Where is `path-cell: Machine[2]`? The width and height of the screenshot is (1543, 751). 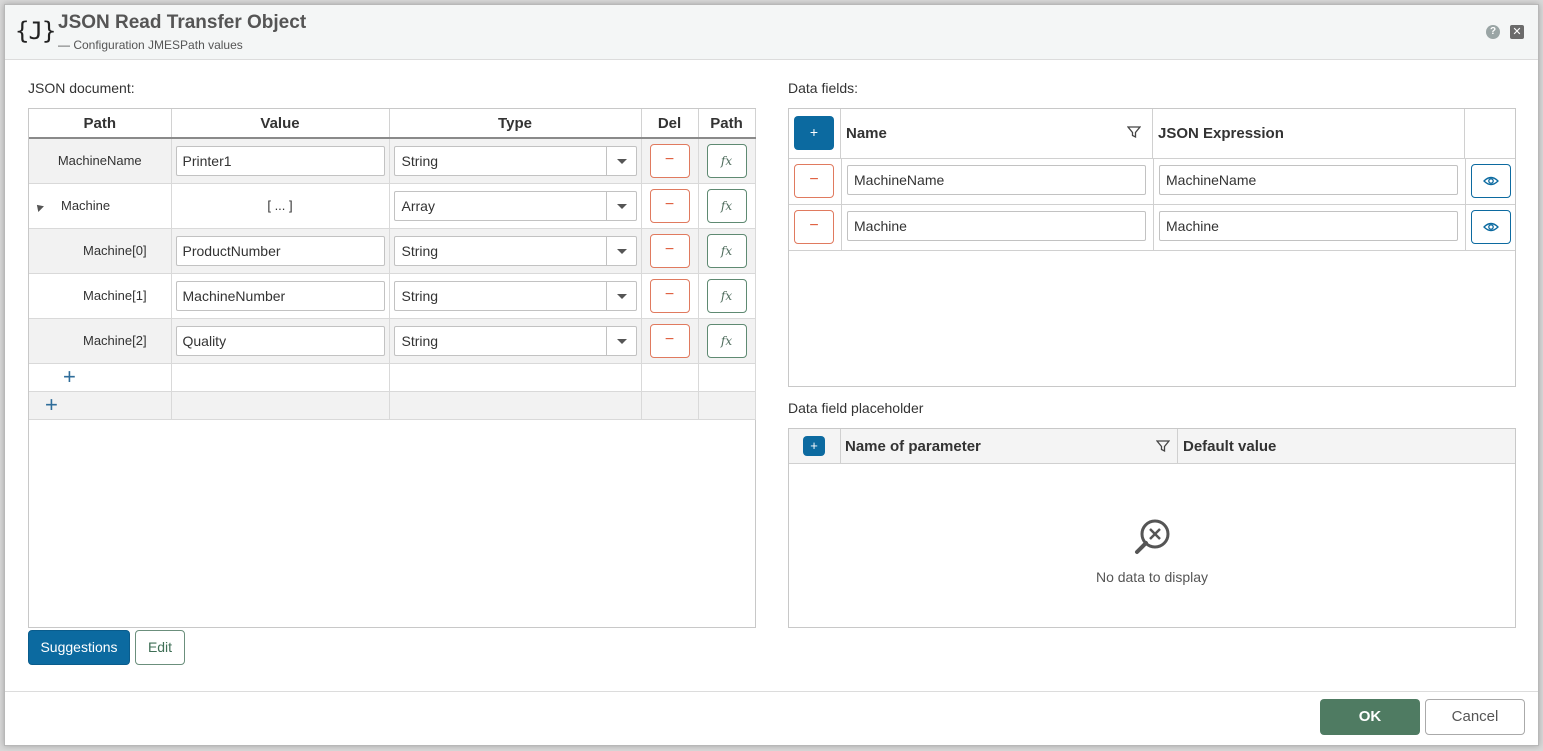 path-cell: Machine[2] is located at coordinates (100, 341).